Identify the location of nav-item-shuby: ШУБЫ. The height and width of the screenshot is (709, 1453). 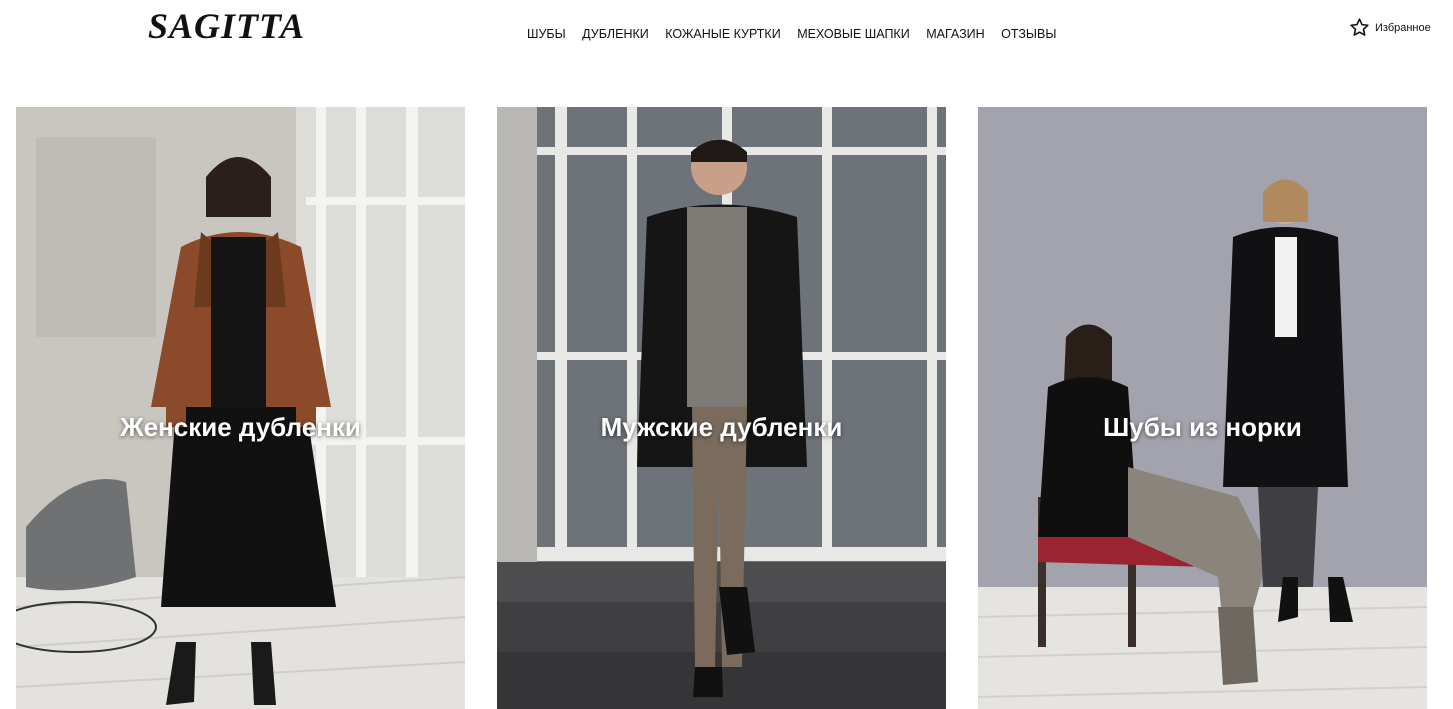
(546, 34).